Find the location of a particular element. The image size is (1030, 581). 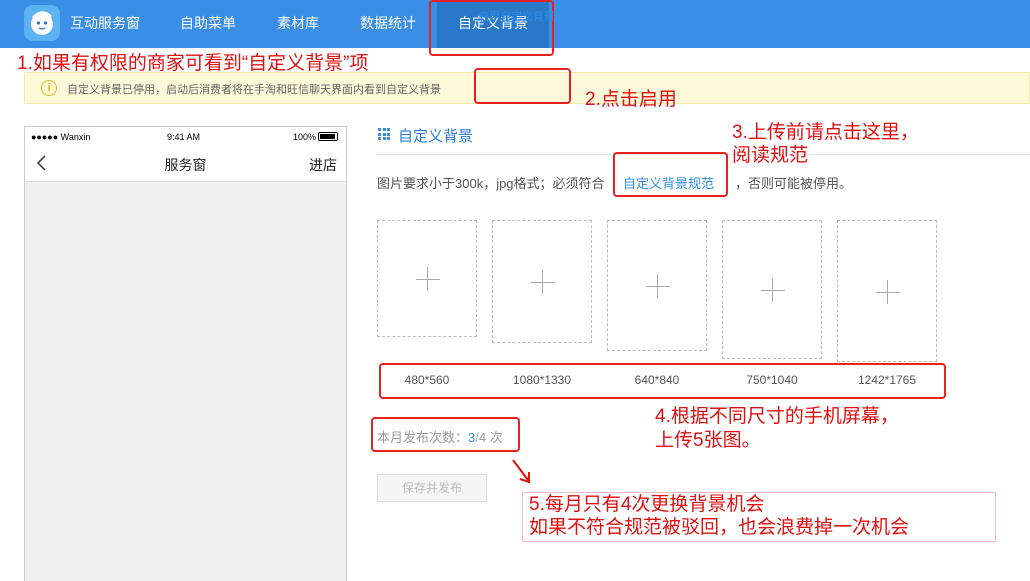

requirement-text: 图片要求小于300k，jpg格式；必须符合 is located at coordinates (491, 183).